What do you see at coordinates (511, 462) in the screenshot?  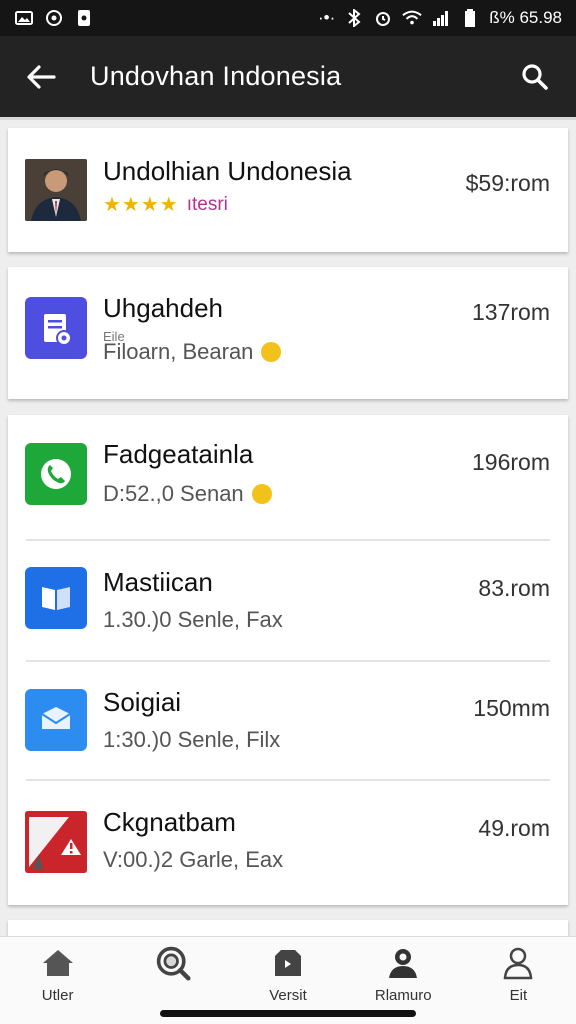 I see `item-size: 196rom` at bounding box center [511, 462].